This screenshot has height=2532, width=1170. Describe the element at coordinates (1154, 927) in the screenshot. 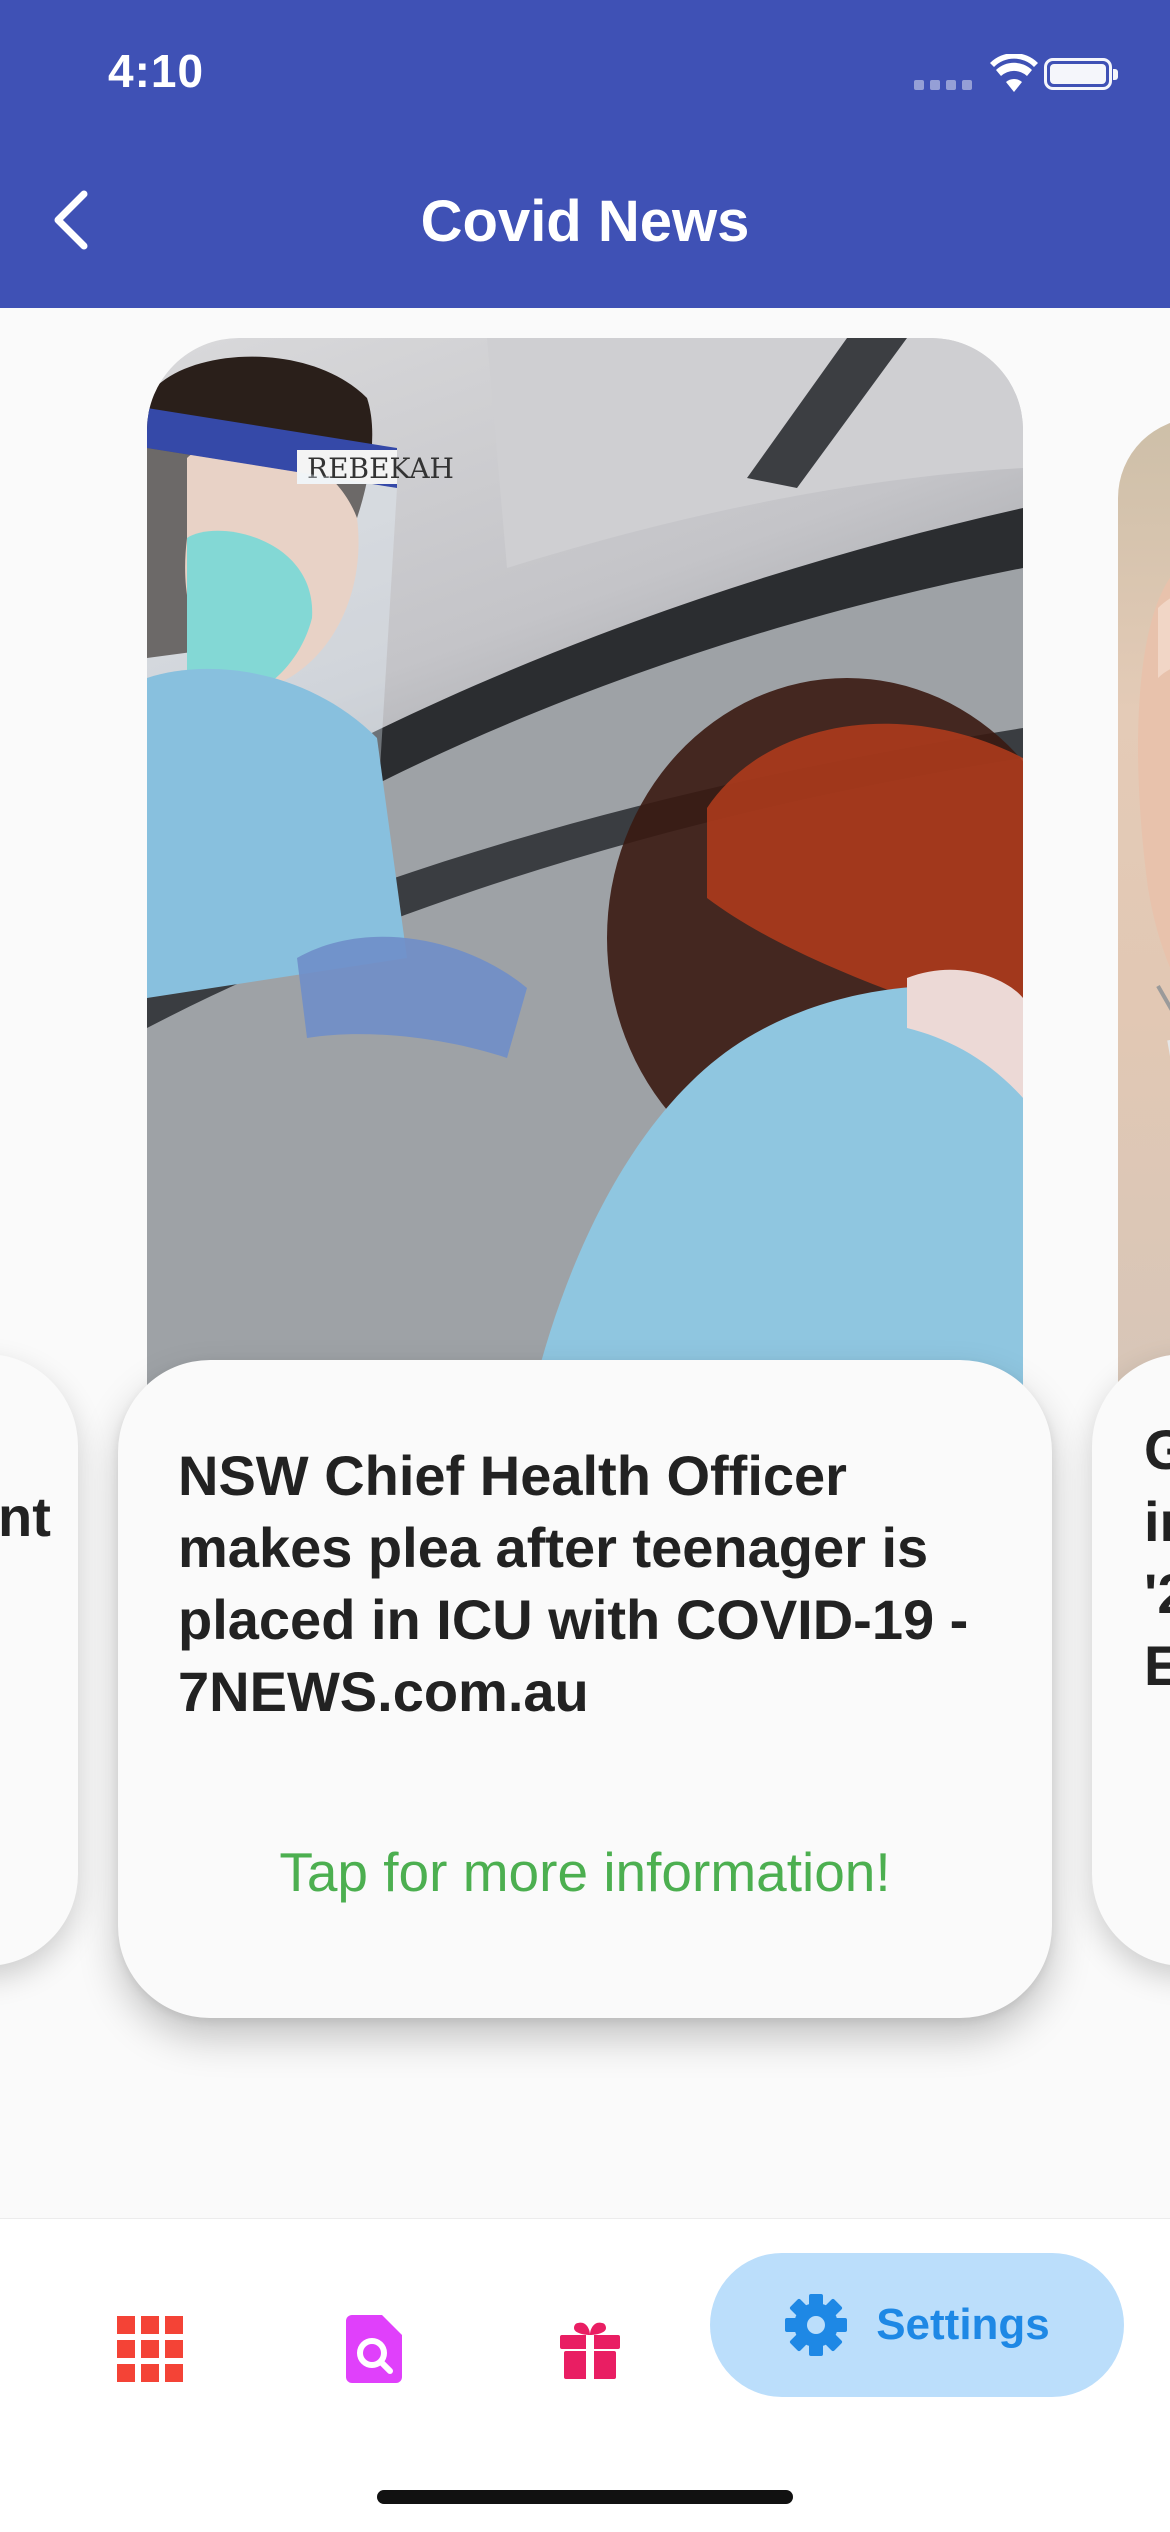

I see `vaccine-photo-illustration` at that location.